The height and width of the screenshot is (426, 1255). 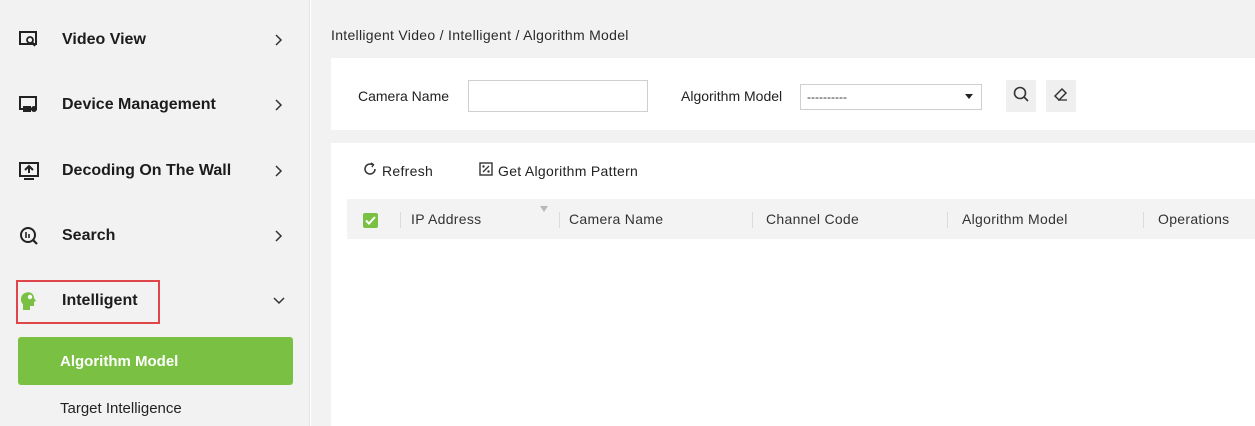 I want to click on sidebar-item-decoding-on-the-wall: Decoding On The Wall, so click(x=155, y=171).